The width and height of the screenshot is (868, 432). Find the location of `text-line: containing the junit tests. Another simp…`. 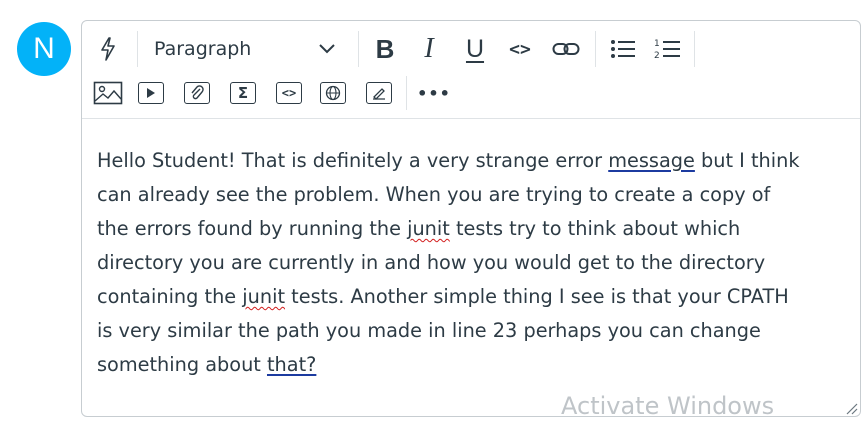

text-line: containing the junit tests. Another simp… is located at coordinates (477, 297).